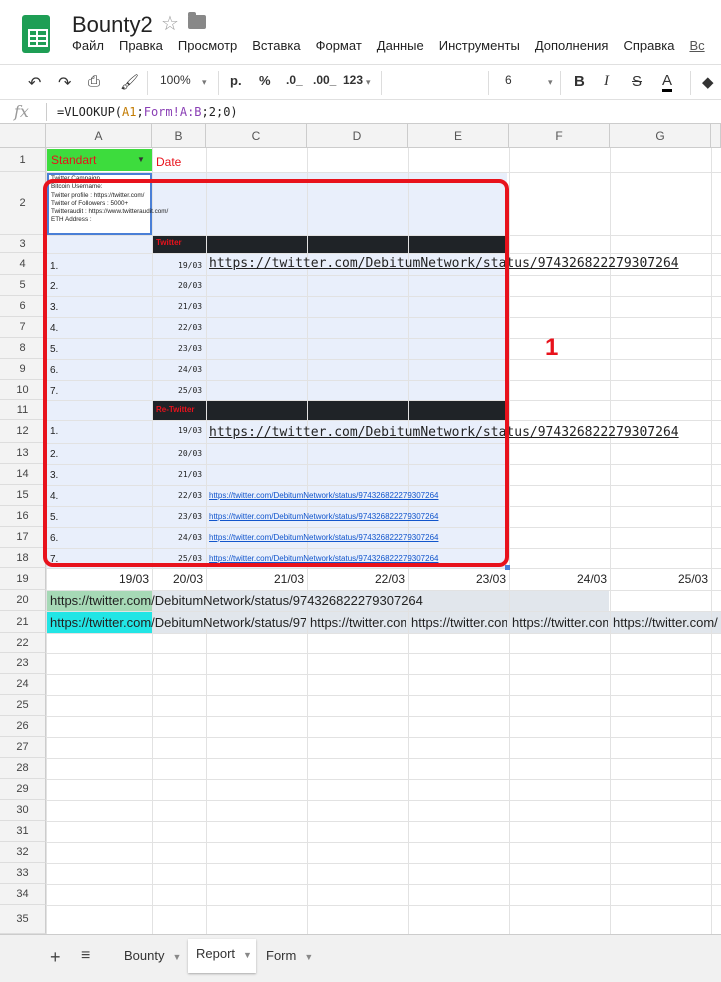  Describe the element at coordinates (23, 810) in the screenshot. I see `row-header: 30` at that location.